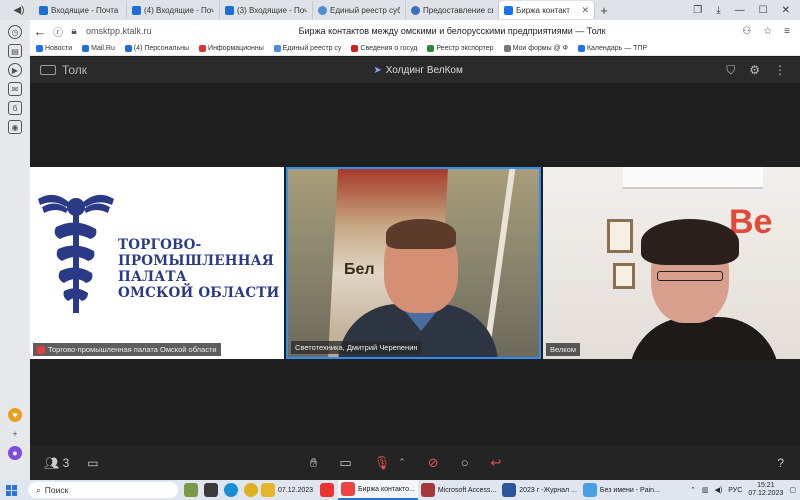  I want to click on notes-icon: б, so click(15, 108).